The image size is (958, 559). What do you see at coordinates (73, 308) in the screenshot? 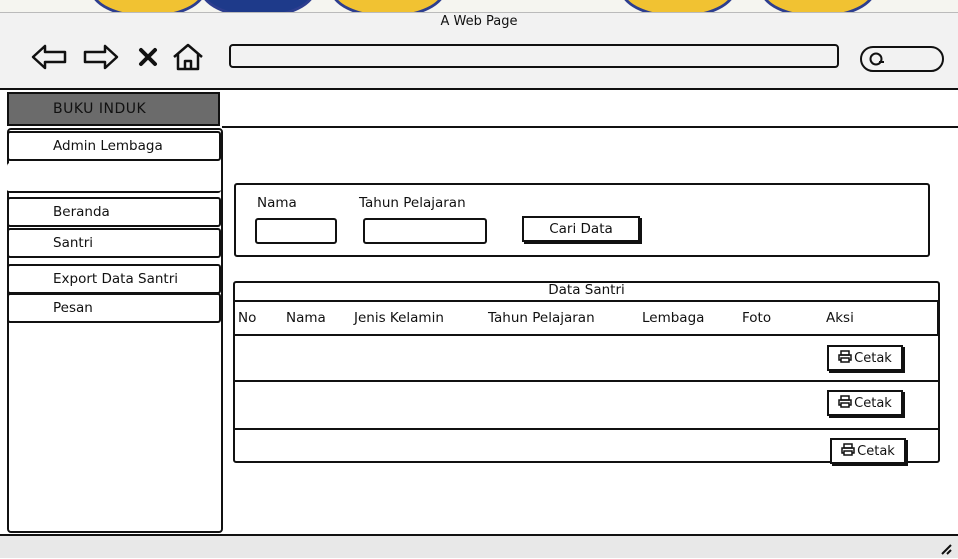
I see `sidebar-item-label: Pesan` at bounding box center [73, 308].